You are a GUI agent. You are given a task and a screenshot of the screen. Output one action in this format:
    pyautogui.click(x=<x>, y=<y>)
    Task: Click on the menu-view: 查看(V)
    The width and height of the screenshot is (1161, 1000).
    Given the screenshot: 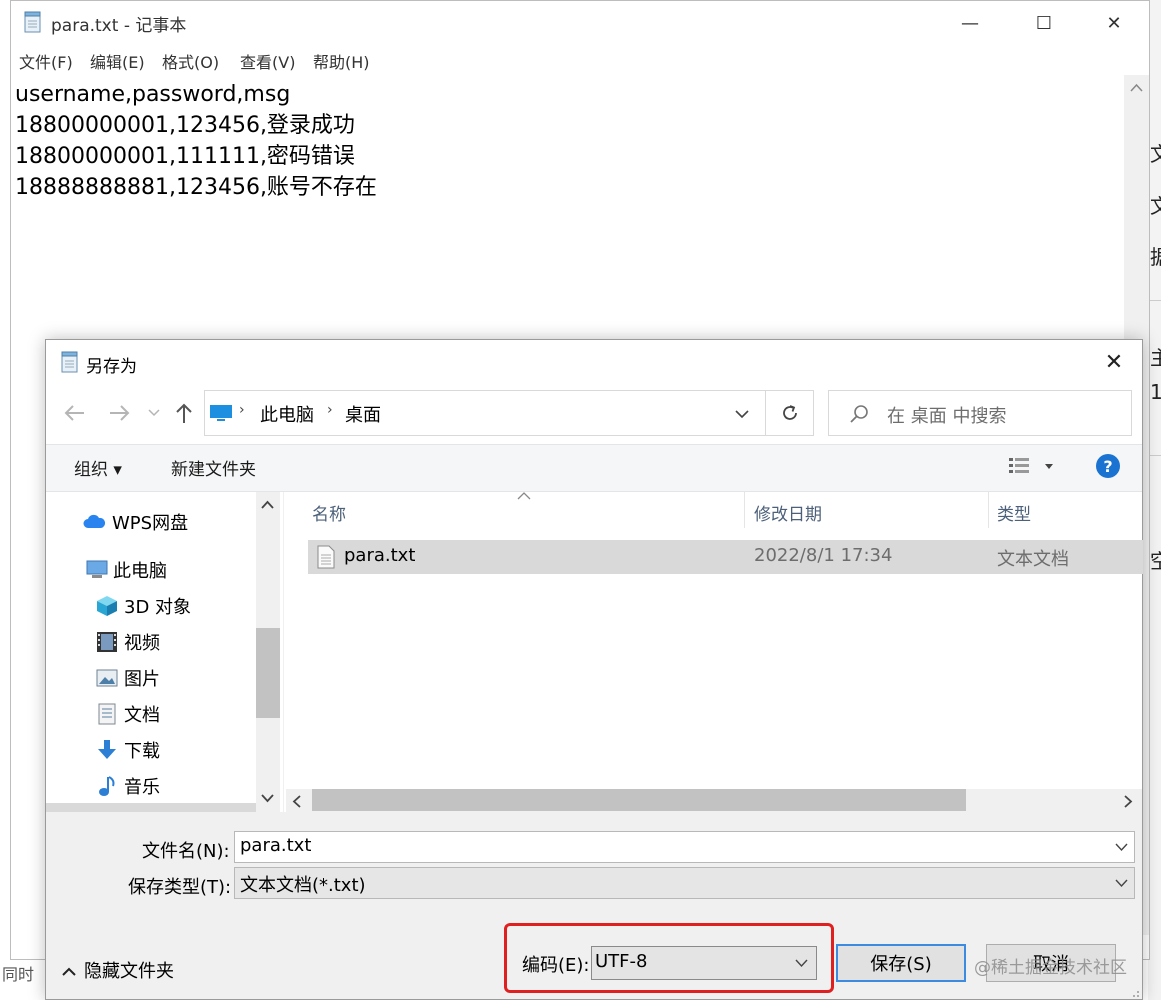 What is the action you would take?
    pyautogui.click(x=267, y=61)
    